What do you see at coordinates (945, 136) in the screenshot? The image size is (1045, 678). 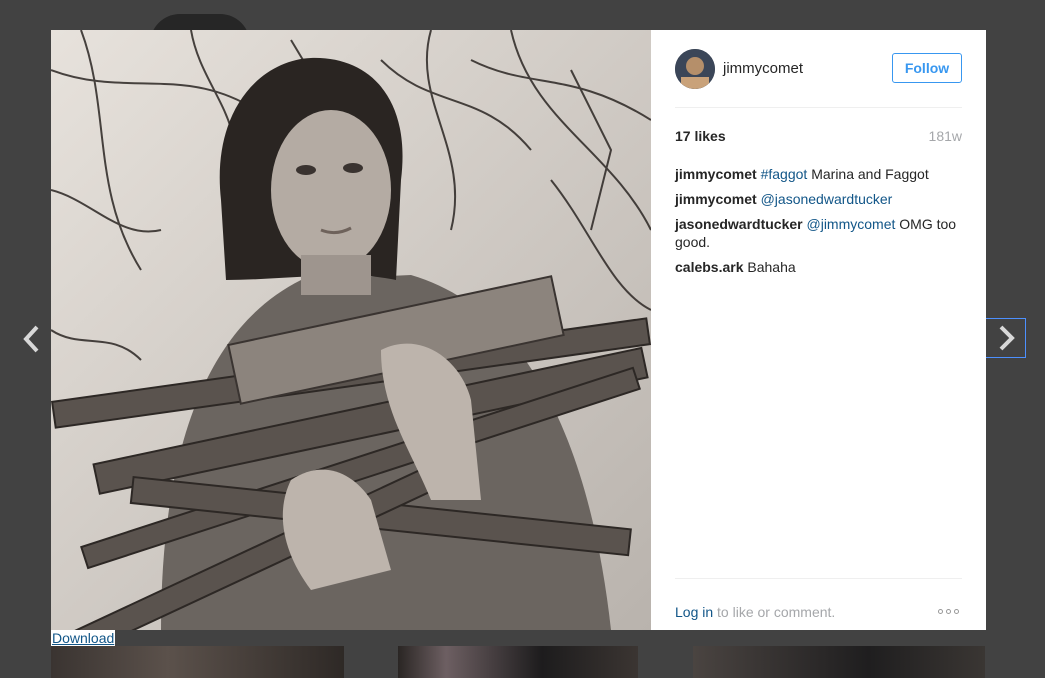 I see `post-age: 181w` at bounding box center [945, 136].